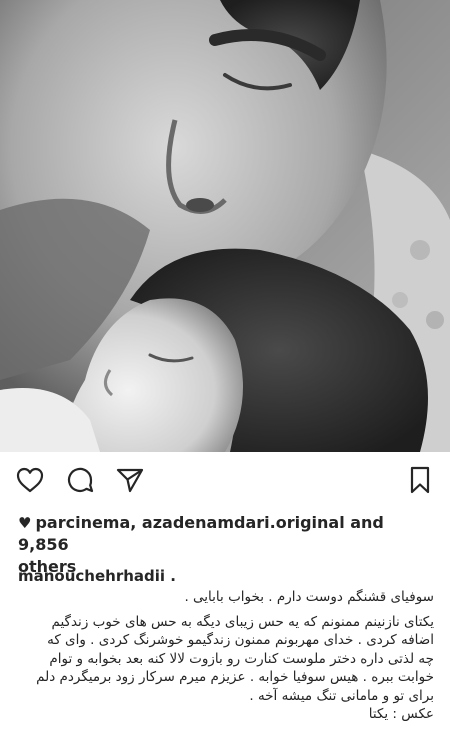 This screenshot has width=450, height=751. What do you see at coordinates (225, 480) in the screenshot?
I see `post-actions-bar` at bounding box center [225, 480].